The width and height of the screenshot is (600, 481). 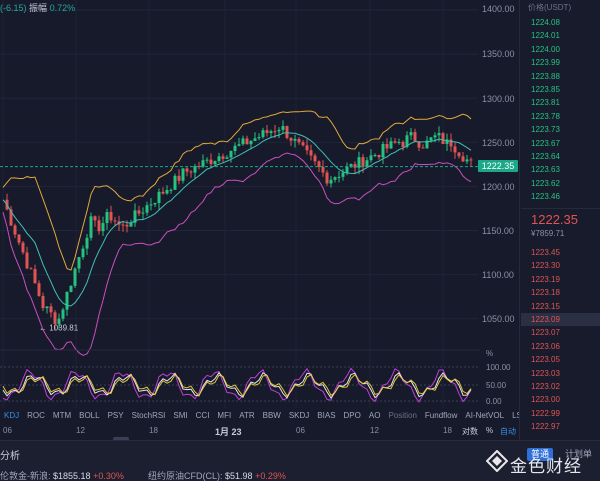 What do you see at coordinates (62, 475) in the screenshot?
I see `ticker-gold: 伦敦金-新浪: $1855.18 +0.30%` at bounding box center [62, 475].